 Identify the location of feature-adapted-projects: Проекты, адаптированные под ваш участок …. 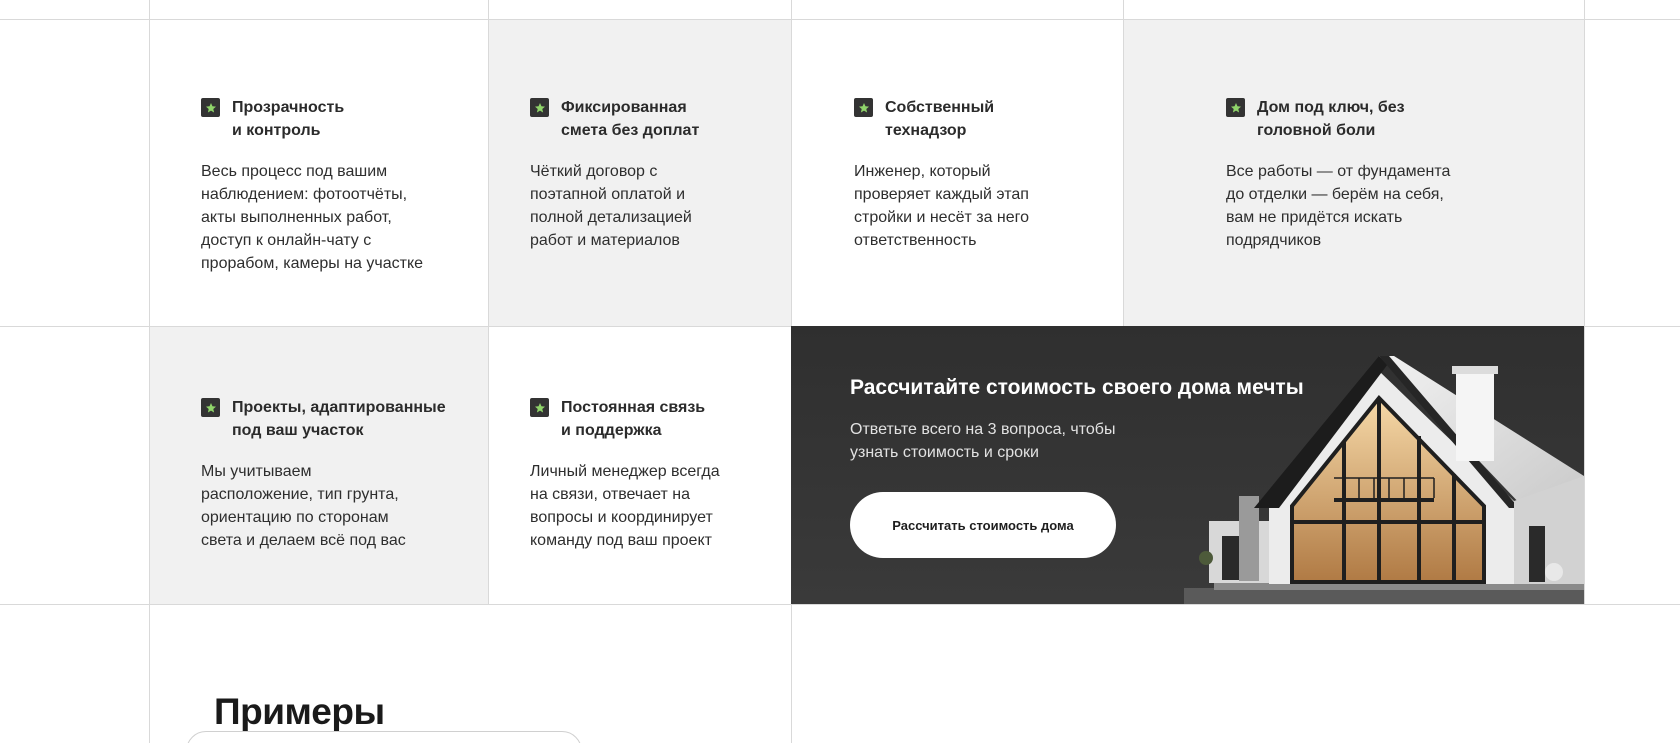
(323, 474).